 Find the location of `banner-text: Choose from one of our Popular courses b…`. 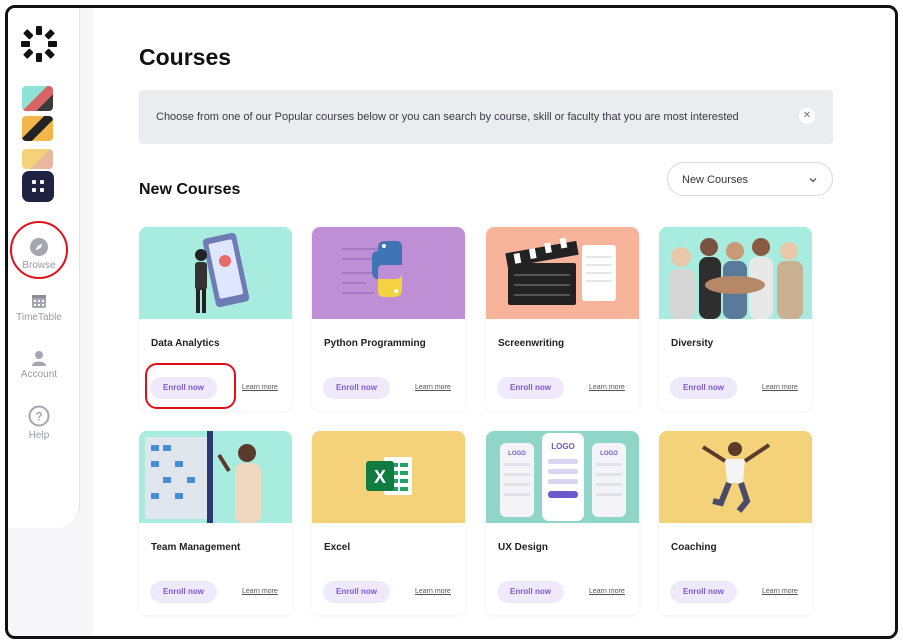

banner-text: Choose from one of our Popular courses b… is located at coordinates (447, 117).